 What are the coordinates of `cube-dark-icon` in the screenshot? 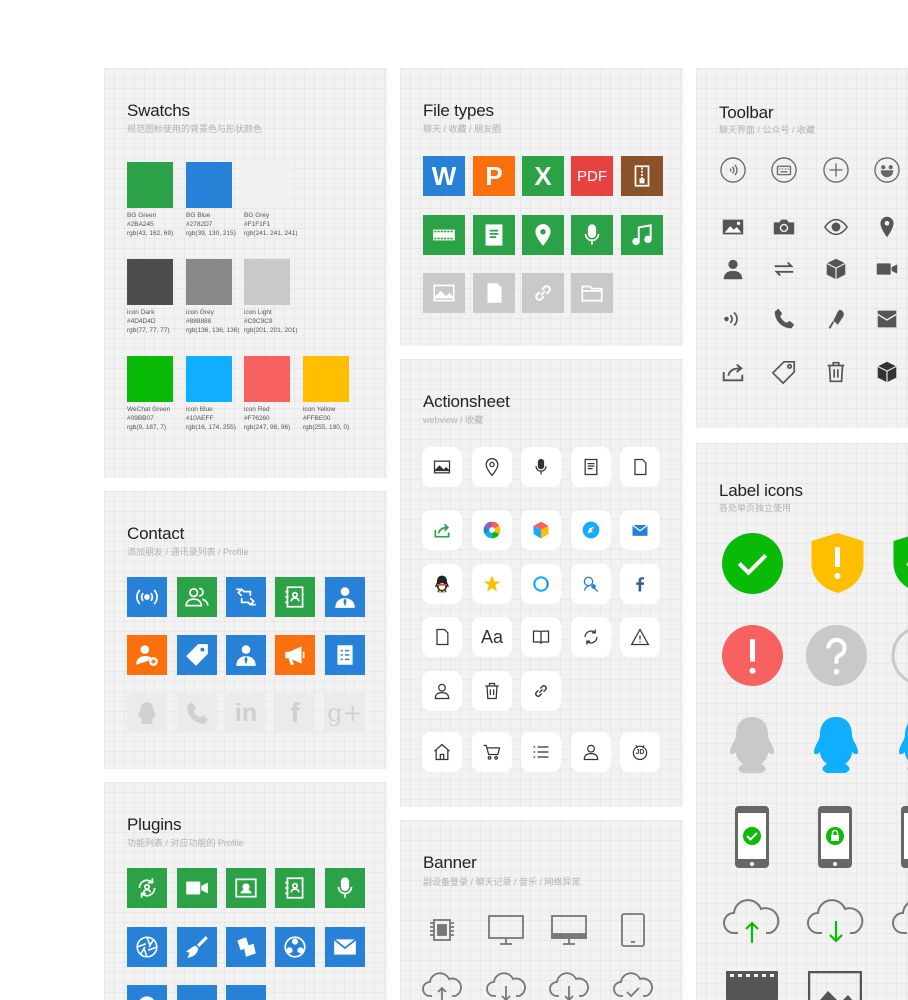 It's located at (887, 372).